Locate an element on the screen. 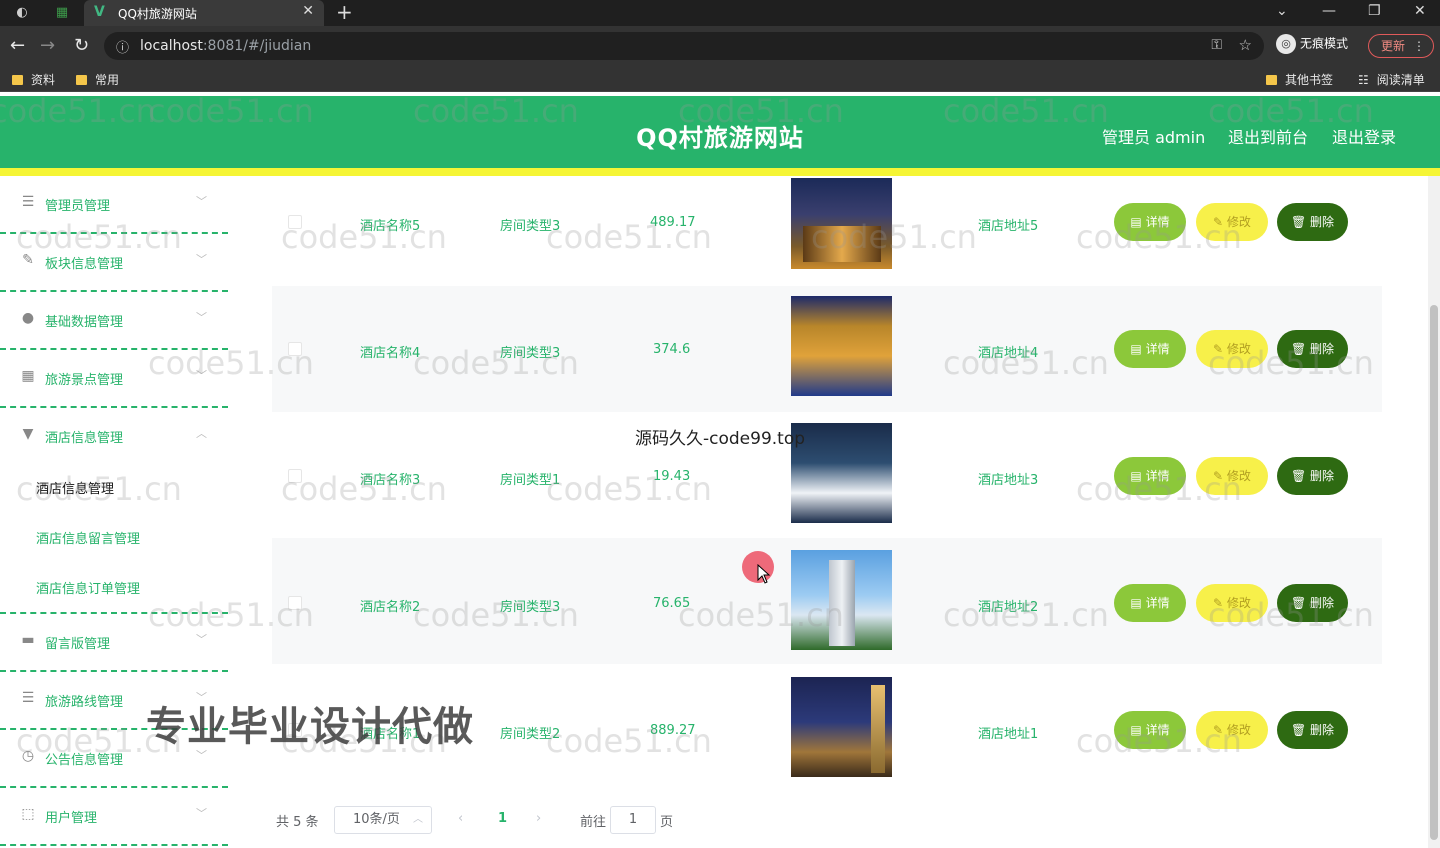  sidebar-item-basedata: ● 基础数据管理 ﹀ is located at coordinates (114, 321).